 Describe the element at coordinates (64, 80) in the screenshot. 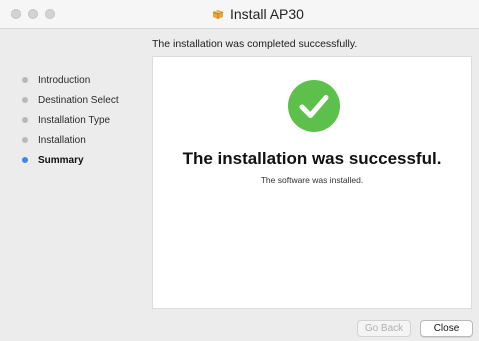

I see `step-label: Introduction` at that location.